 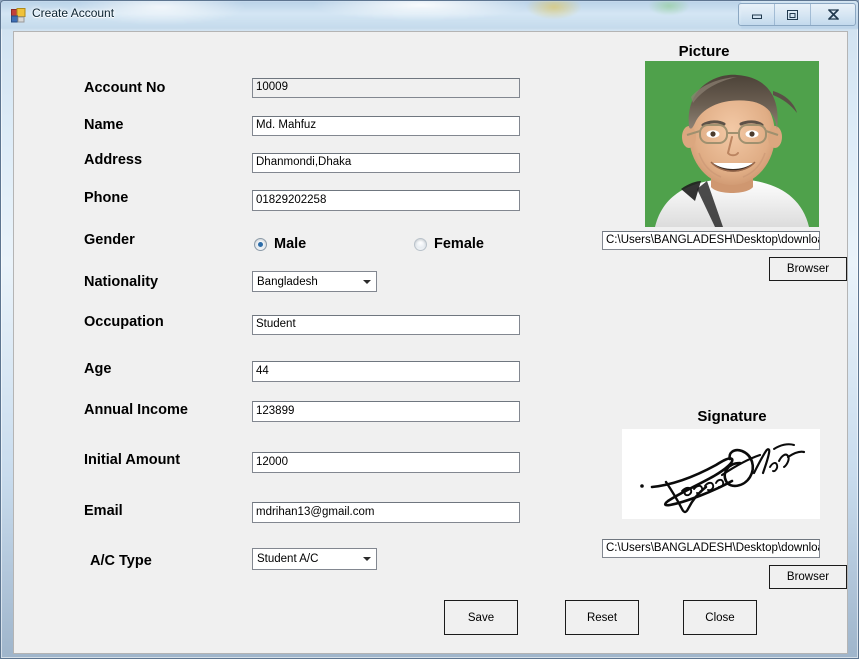 What do you see at coordinates (104, 125) in the screenshot?
I see `label-name: Name` at bounding box center [104, 125].